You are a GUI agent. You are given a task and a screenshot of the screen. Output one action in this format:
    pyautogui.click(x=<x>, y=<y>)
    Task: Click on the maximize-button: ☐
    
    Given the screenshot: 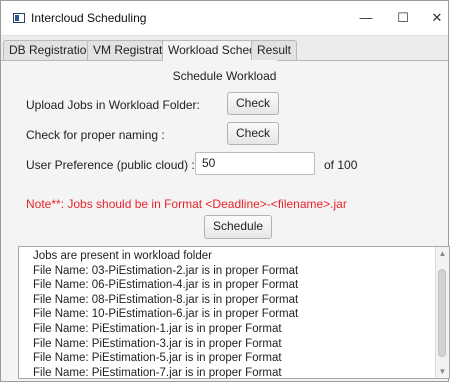 What is the action you would take?
    pyautogui.click(x=403, y=18)
    